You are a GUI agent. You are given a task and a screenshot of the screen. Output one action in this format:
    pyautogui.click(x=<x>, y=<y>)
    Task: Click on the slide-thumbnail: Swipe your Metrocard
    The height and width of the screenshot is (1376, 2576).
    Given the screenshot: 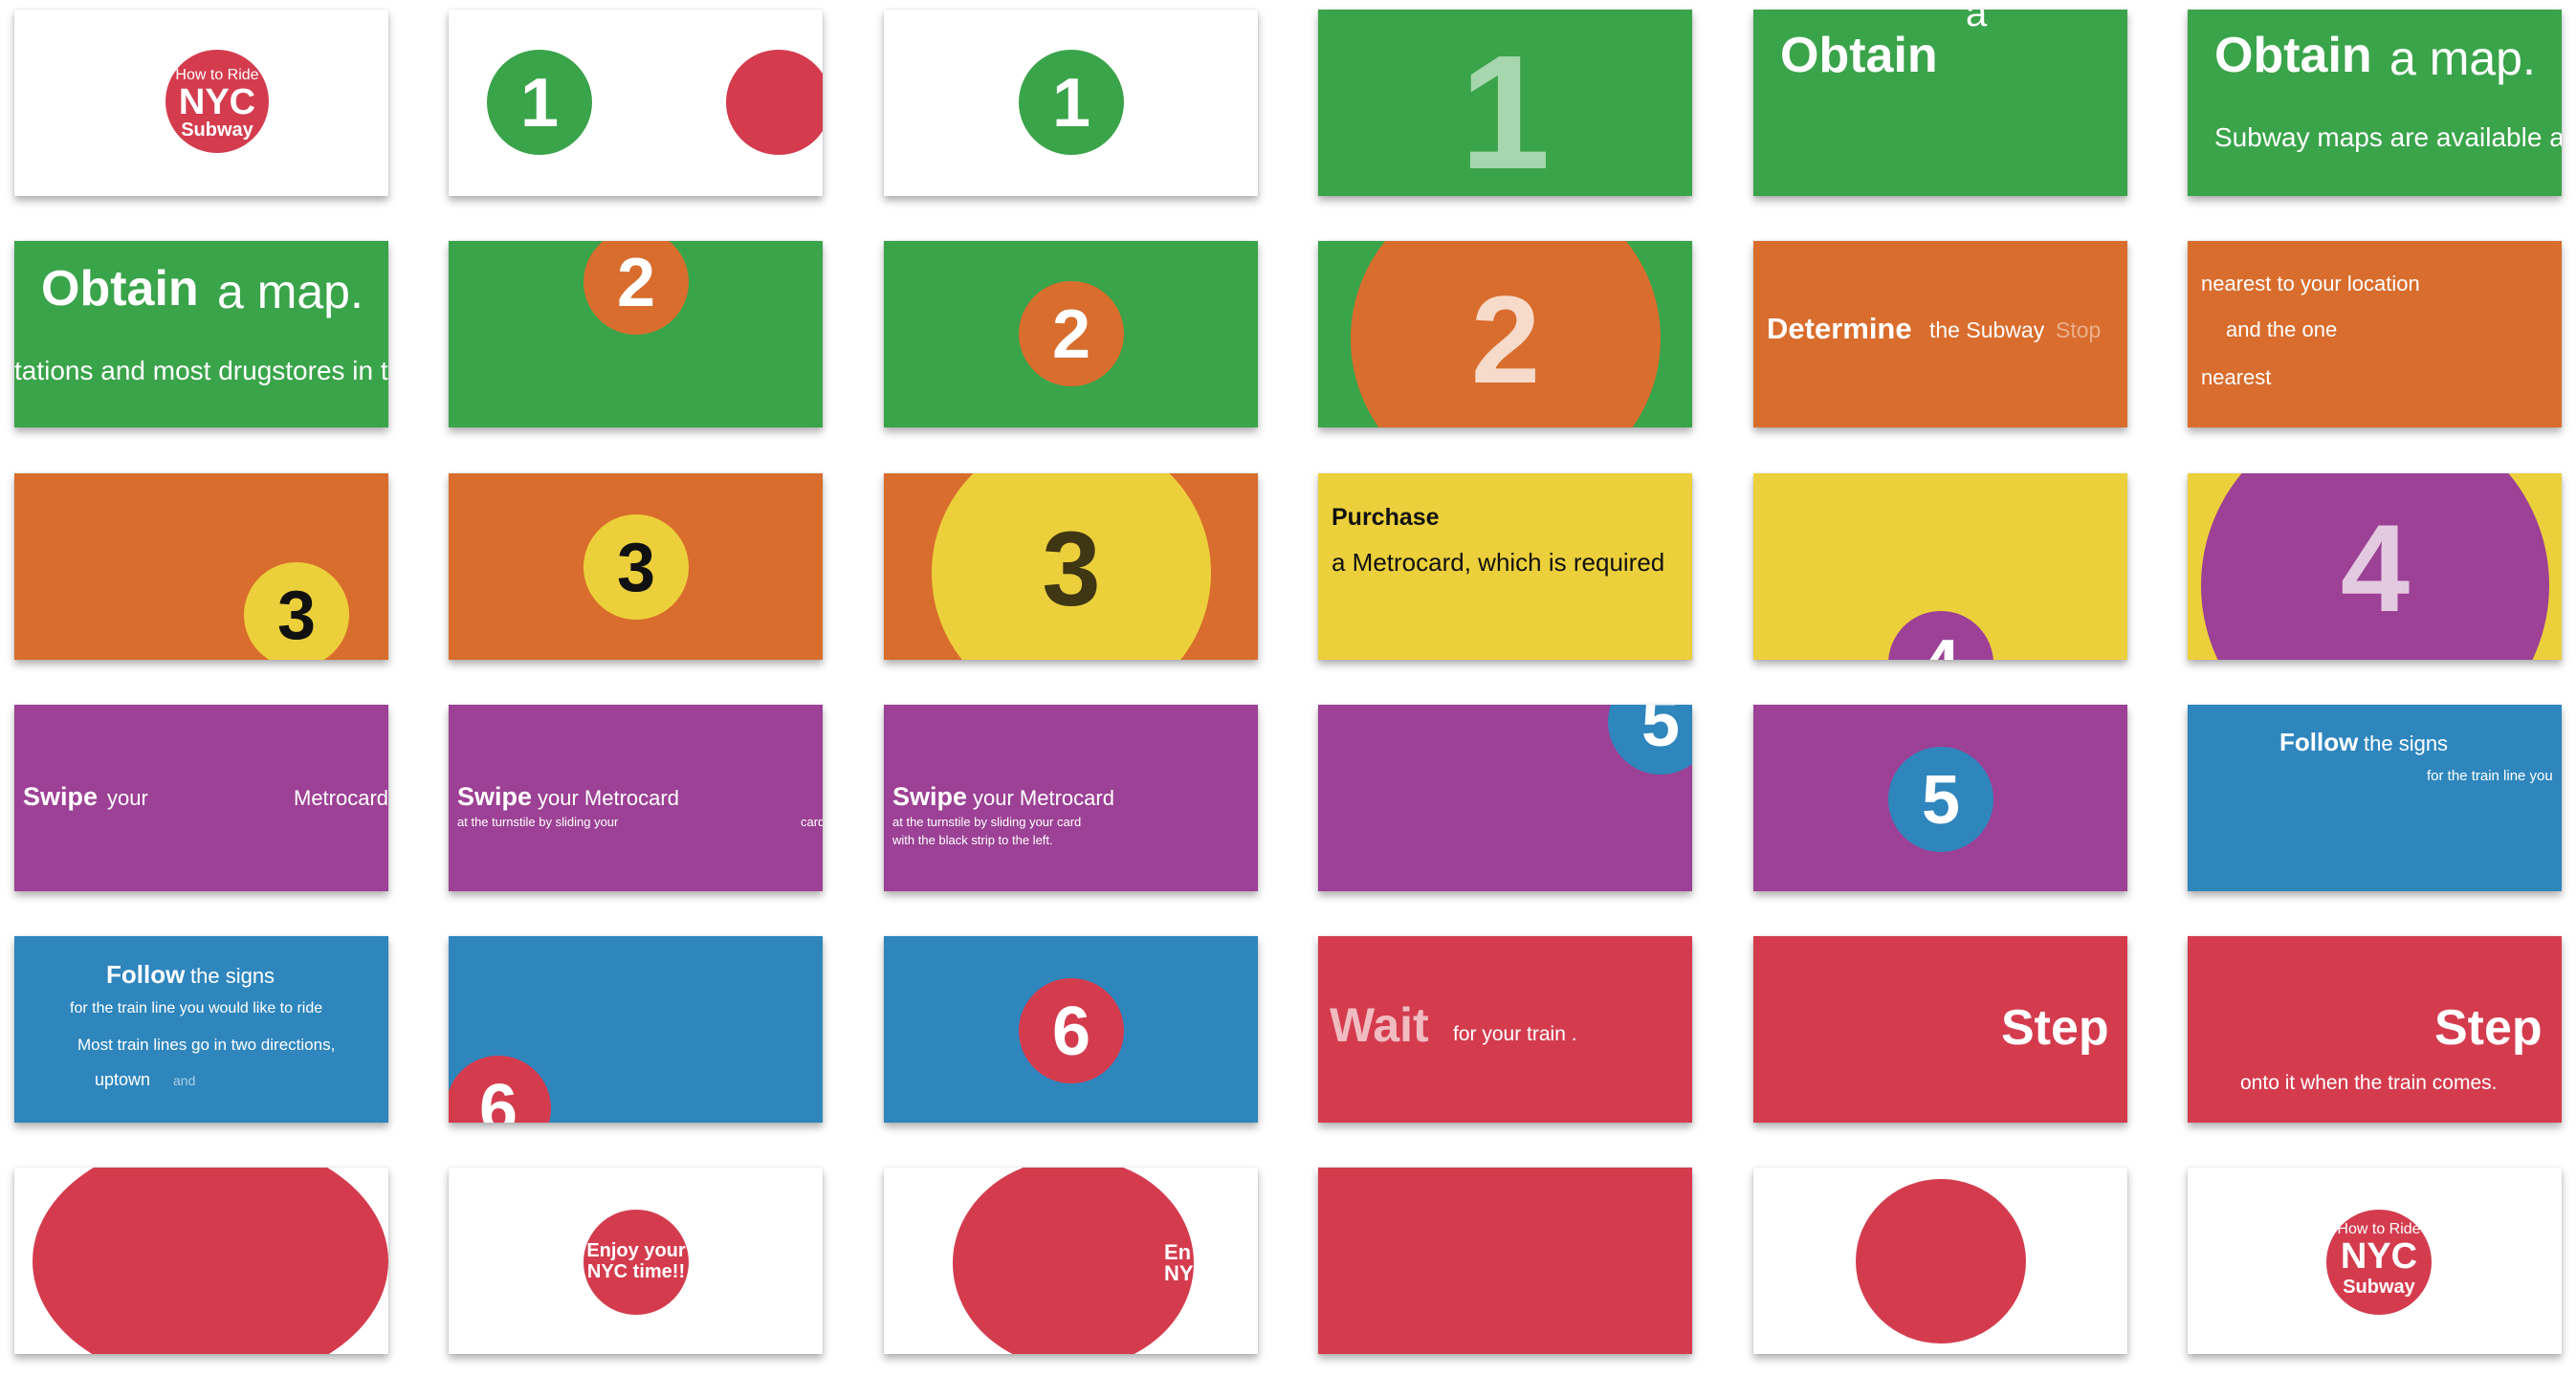 What is the action you would take?
    pyautogui.click(x=201, y=798)
    